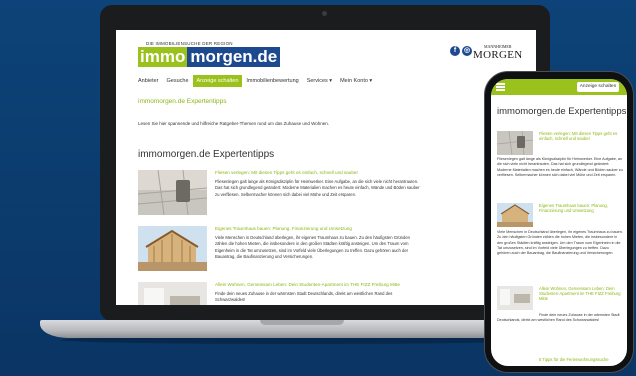 The image size is (636, 376). Describe the element at coordinates (148, 81) in the screenshot. I see `nav-anbieter: Anbieter` at that location.